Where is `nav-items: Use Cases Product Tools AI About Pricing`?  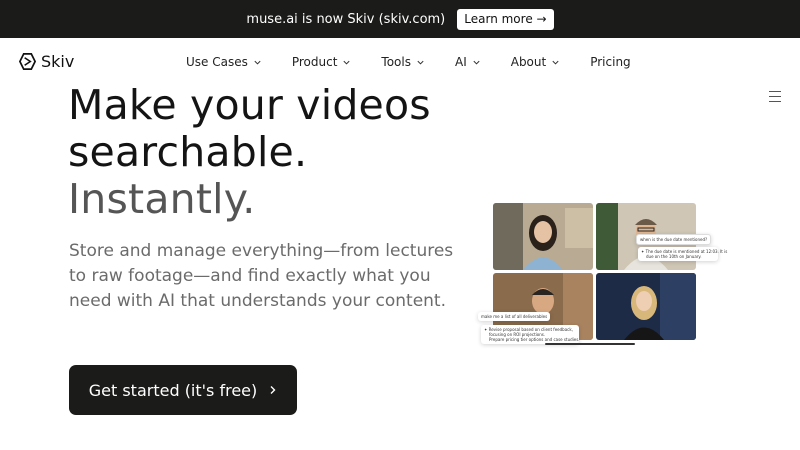 nav-items: Use Cases Product Tools AI About Pricing is located at coordinates (423, 62).